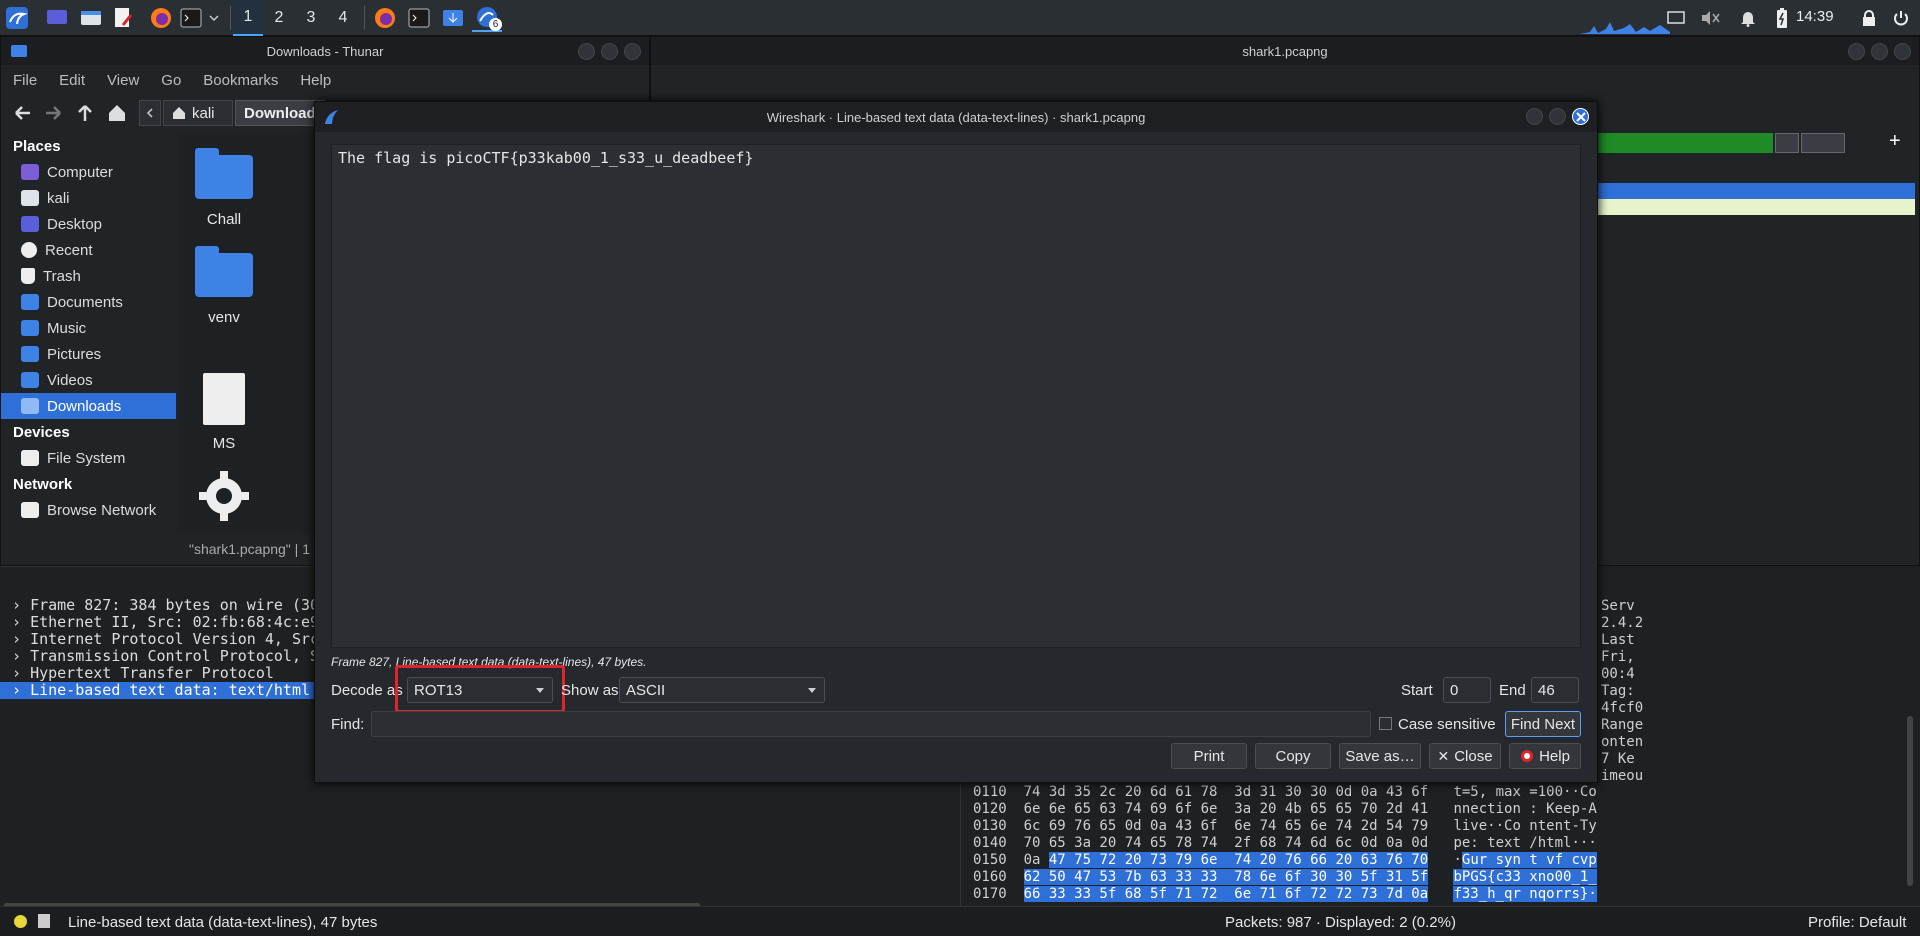  What do you see at coordinates (1748, 18) in the screenshot?
I see `notifications-icon` at bounding box center [1748, 18].